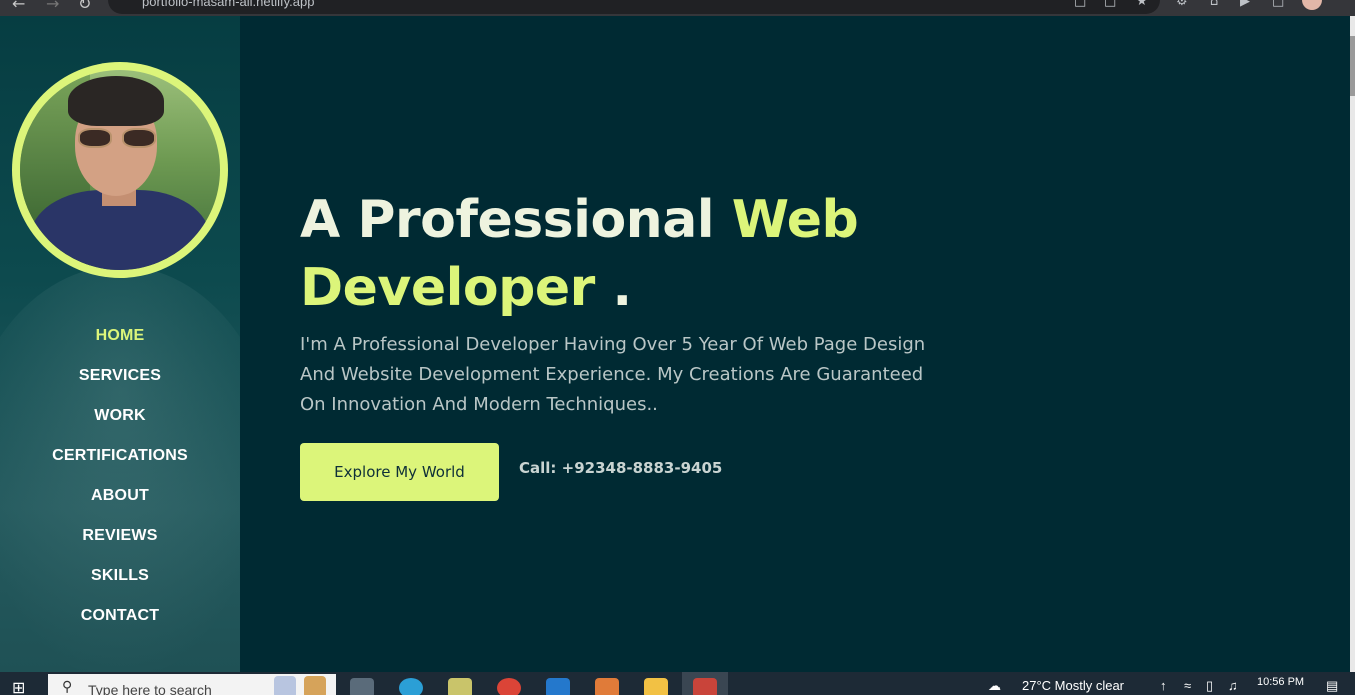 The height and width of the screenshot is (695, 1355). What do you see at coordinates (1110, 4) in the screenshot?
I see `install-icon: □` at bounding box center [1110, 4].